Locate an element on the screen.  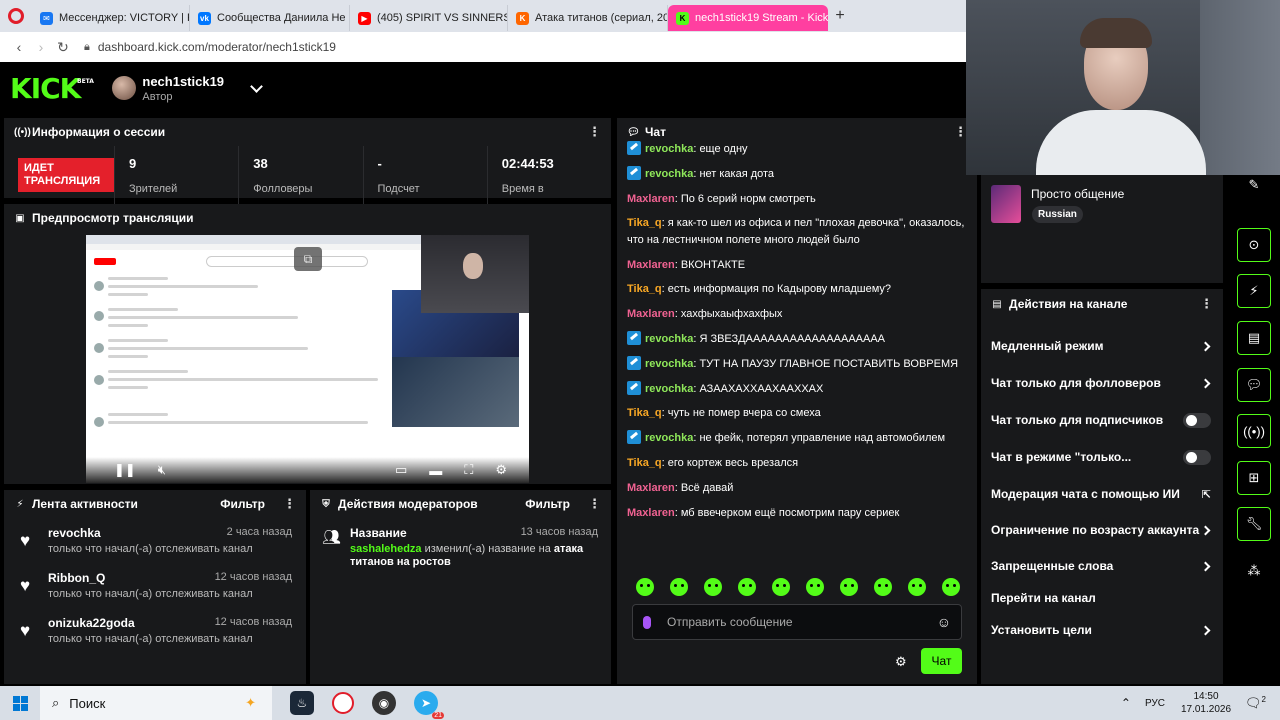
channel-action-row: Запрещенные слова is located at coordinates (1102, 566).